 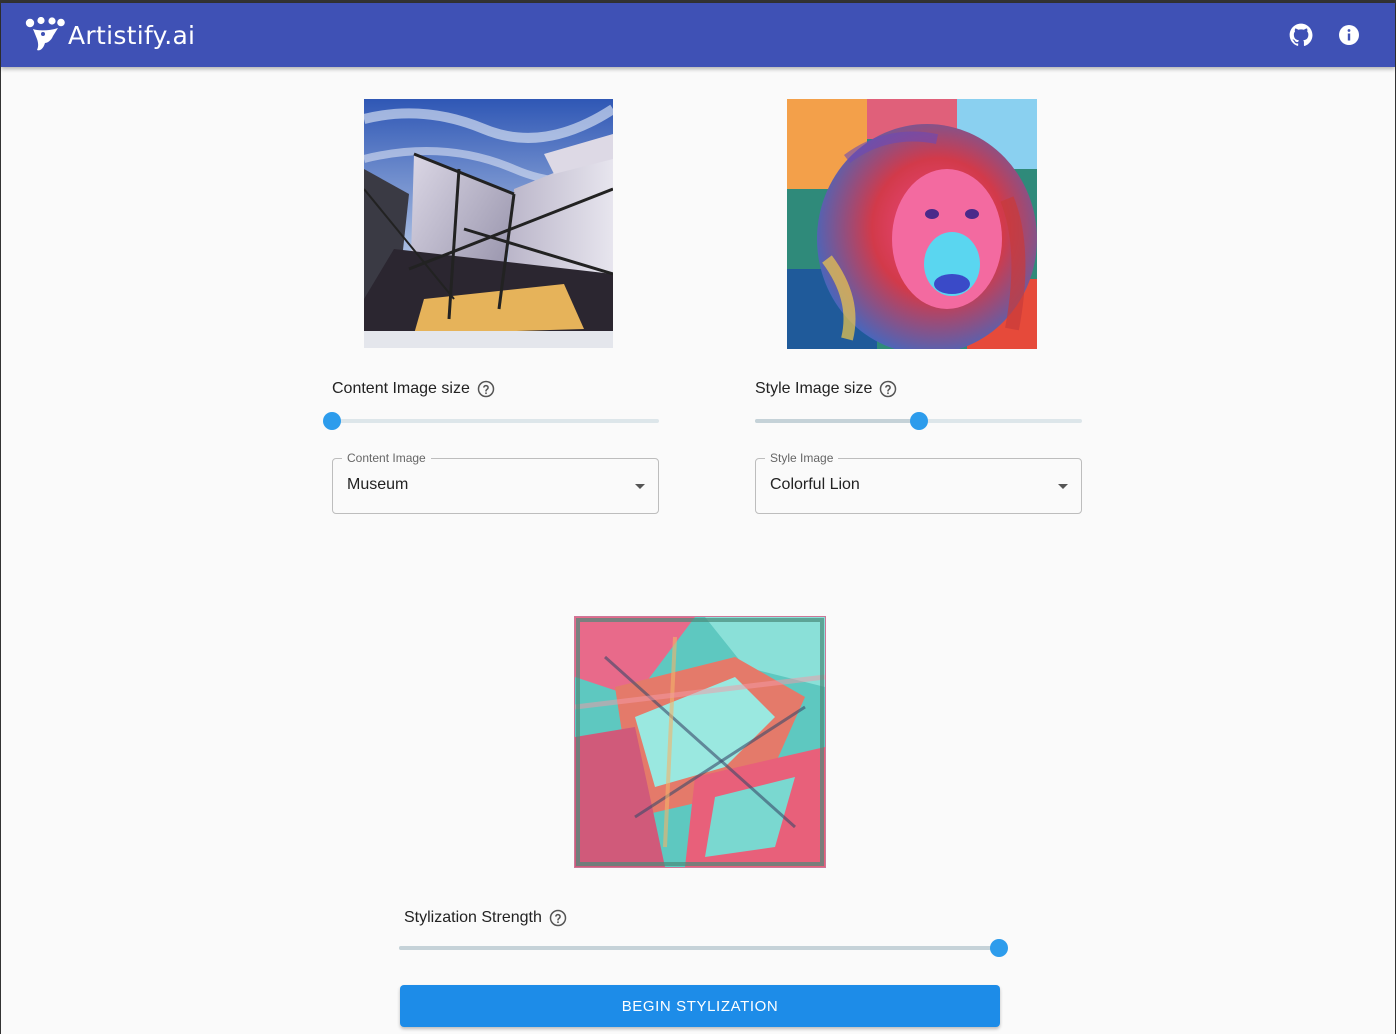 I want to click on github-button, so click(x=1301, y=35).